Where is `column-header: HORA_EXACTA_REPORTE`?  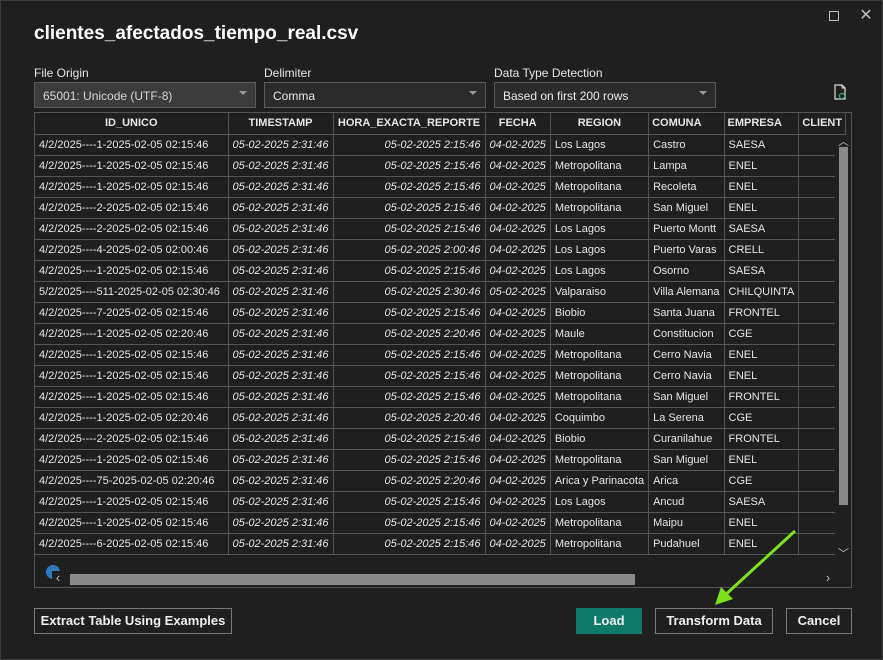
column-header: HORA_EXACTA_REPORTE is located at coordinates (409, 124).